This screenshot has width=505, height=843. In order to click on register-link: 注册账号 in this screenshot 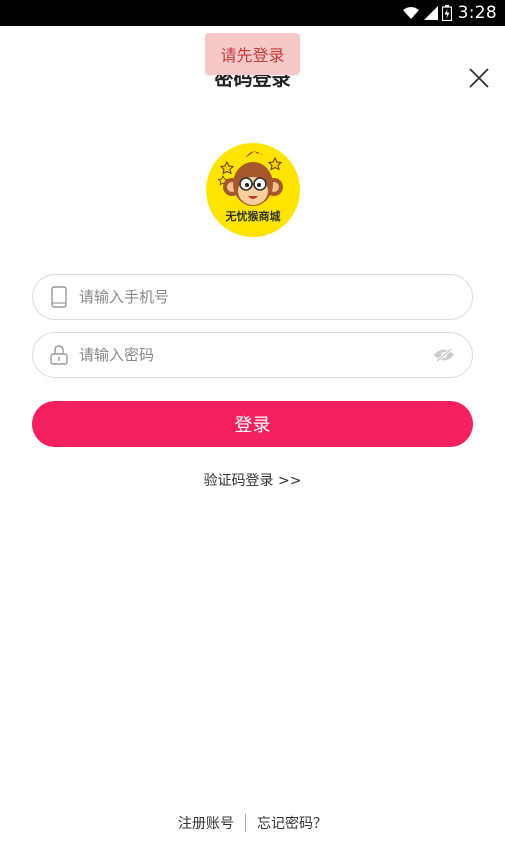, I will do `click(206, 823)`.